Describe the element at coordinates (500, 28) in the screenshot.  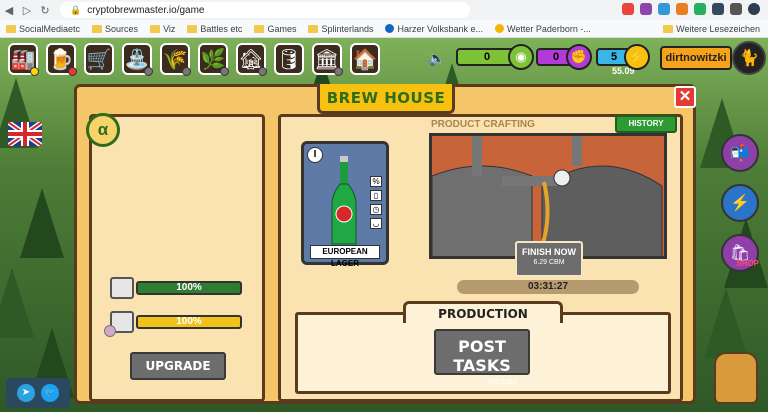
I see `sun-icon` at that location.